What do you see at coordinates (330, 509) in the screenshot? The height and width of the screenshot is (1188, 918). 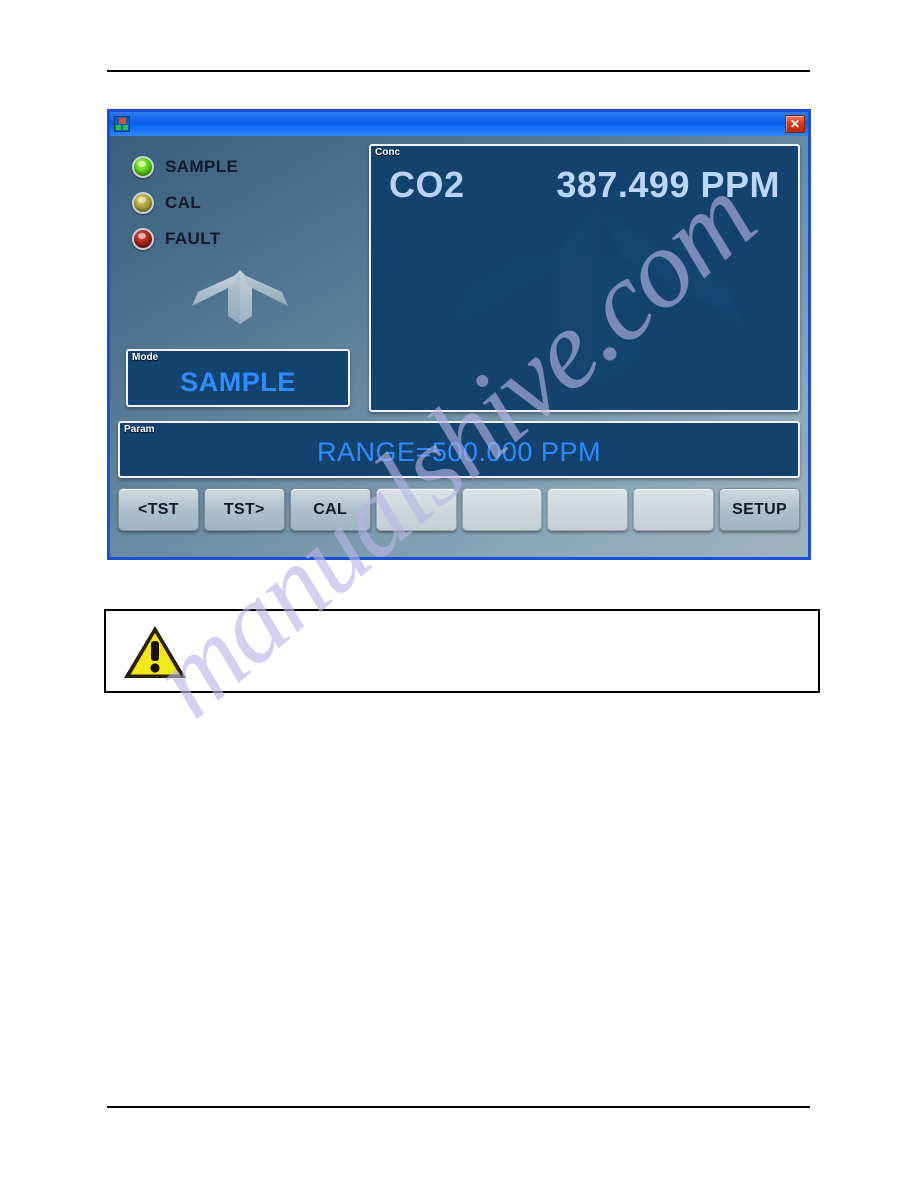 I see `button-cal: CAL` at bounding box center [330, 509].